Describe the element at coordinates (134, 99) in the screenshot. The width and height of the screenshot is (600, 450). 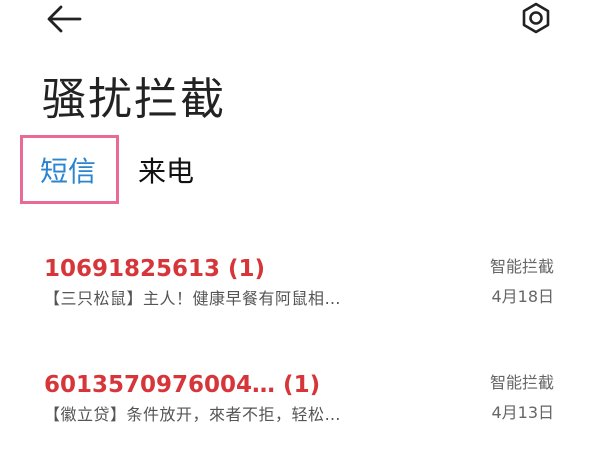
I see `page-title: 骚扰拦截` at that location.